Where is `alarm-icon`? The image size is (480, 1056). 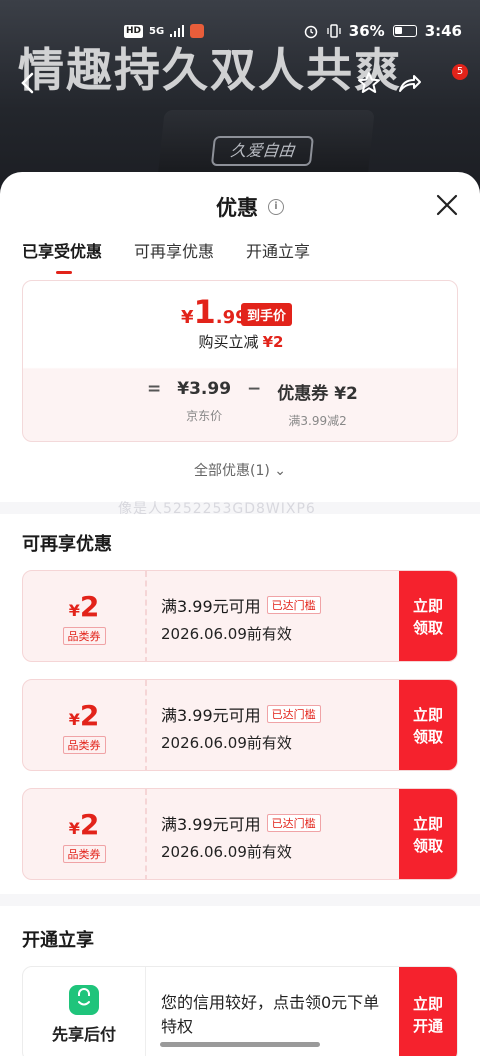 alarm-icon is located at coordinates (311, 32).